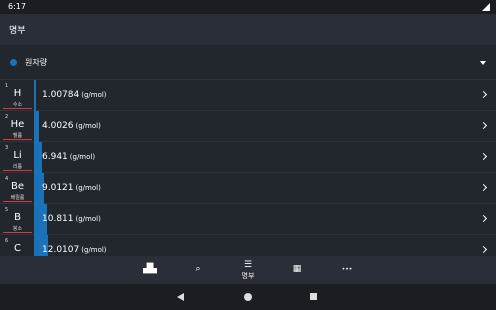 Image resolution: width=496 pixels, height=310 pixels. What do you see at coordinates (36, 62) in the screenshot?
I see `sort-label: 원자량` at bounding box center [36, 62].